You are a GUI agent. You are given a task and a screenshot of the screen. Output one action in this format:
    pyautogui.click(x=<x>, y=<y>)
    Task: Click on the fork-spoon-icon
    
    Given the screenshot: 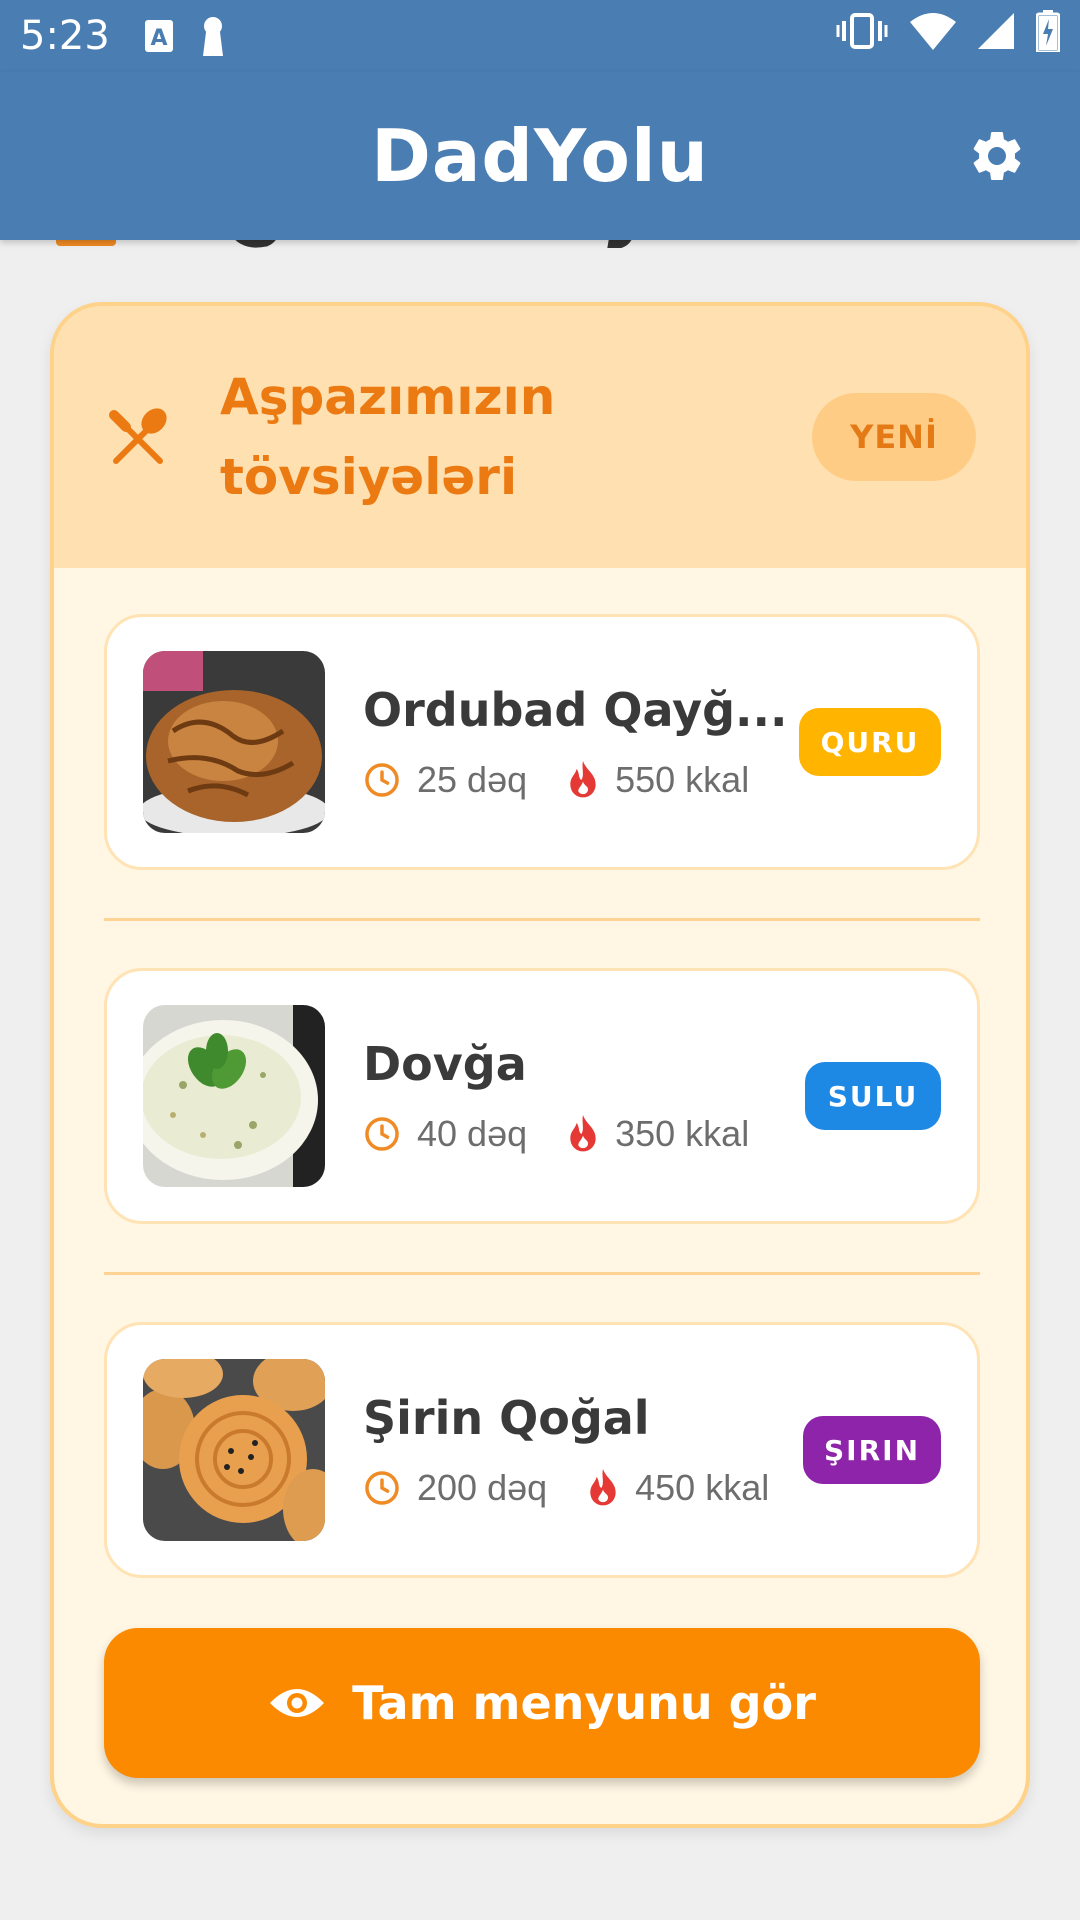 What is the action you would take?
    pyautogui.click(x=140, y=437)
    